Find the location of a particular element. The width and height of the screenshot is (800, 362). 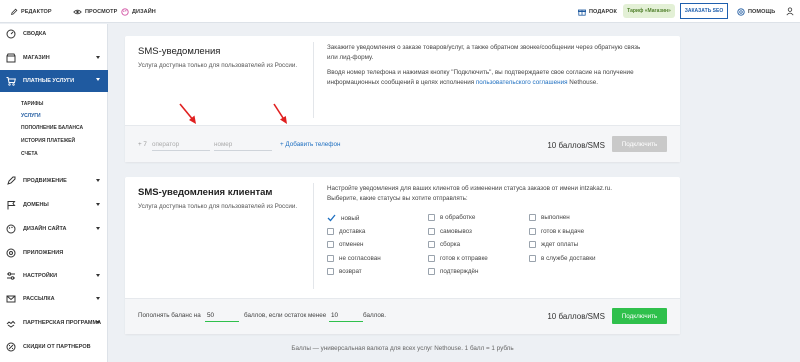

status-label: выполнен is located at coordinates (555, 217).